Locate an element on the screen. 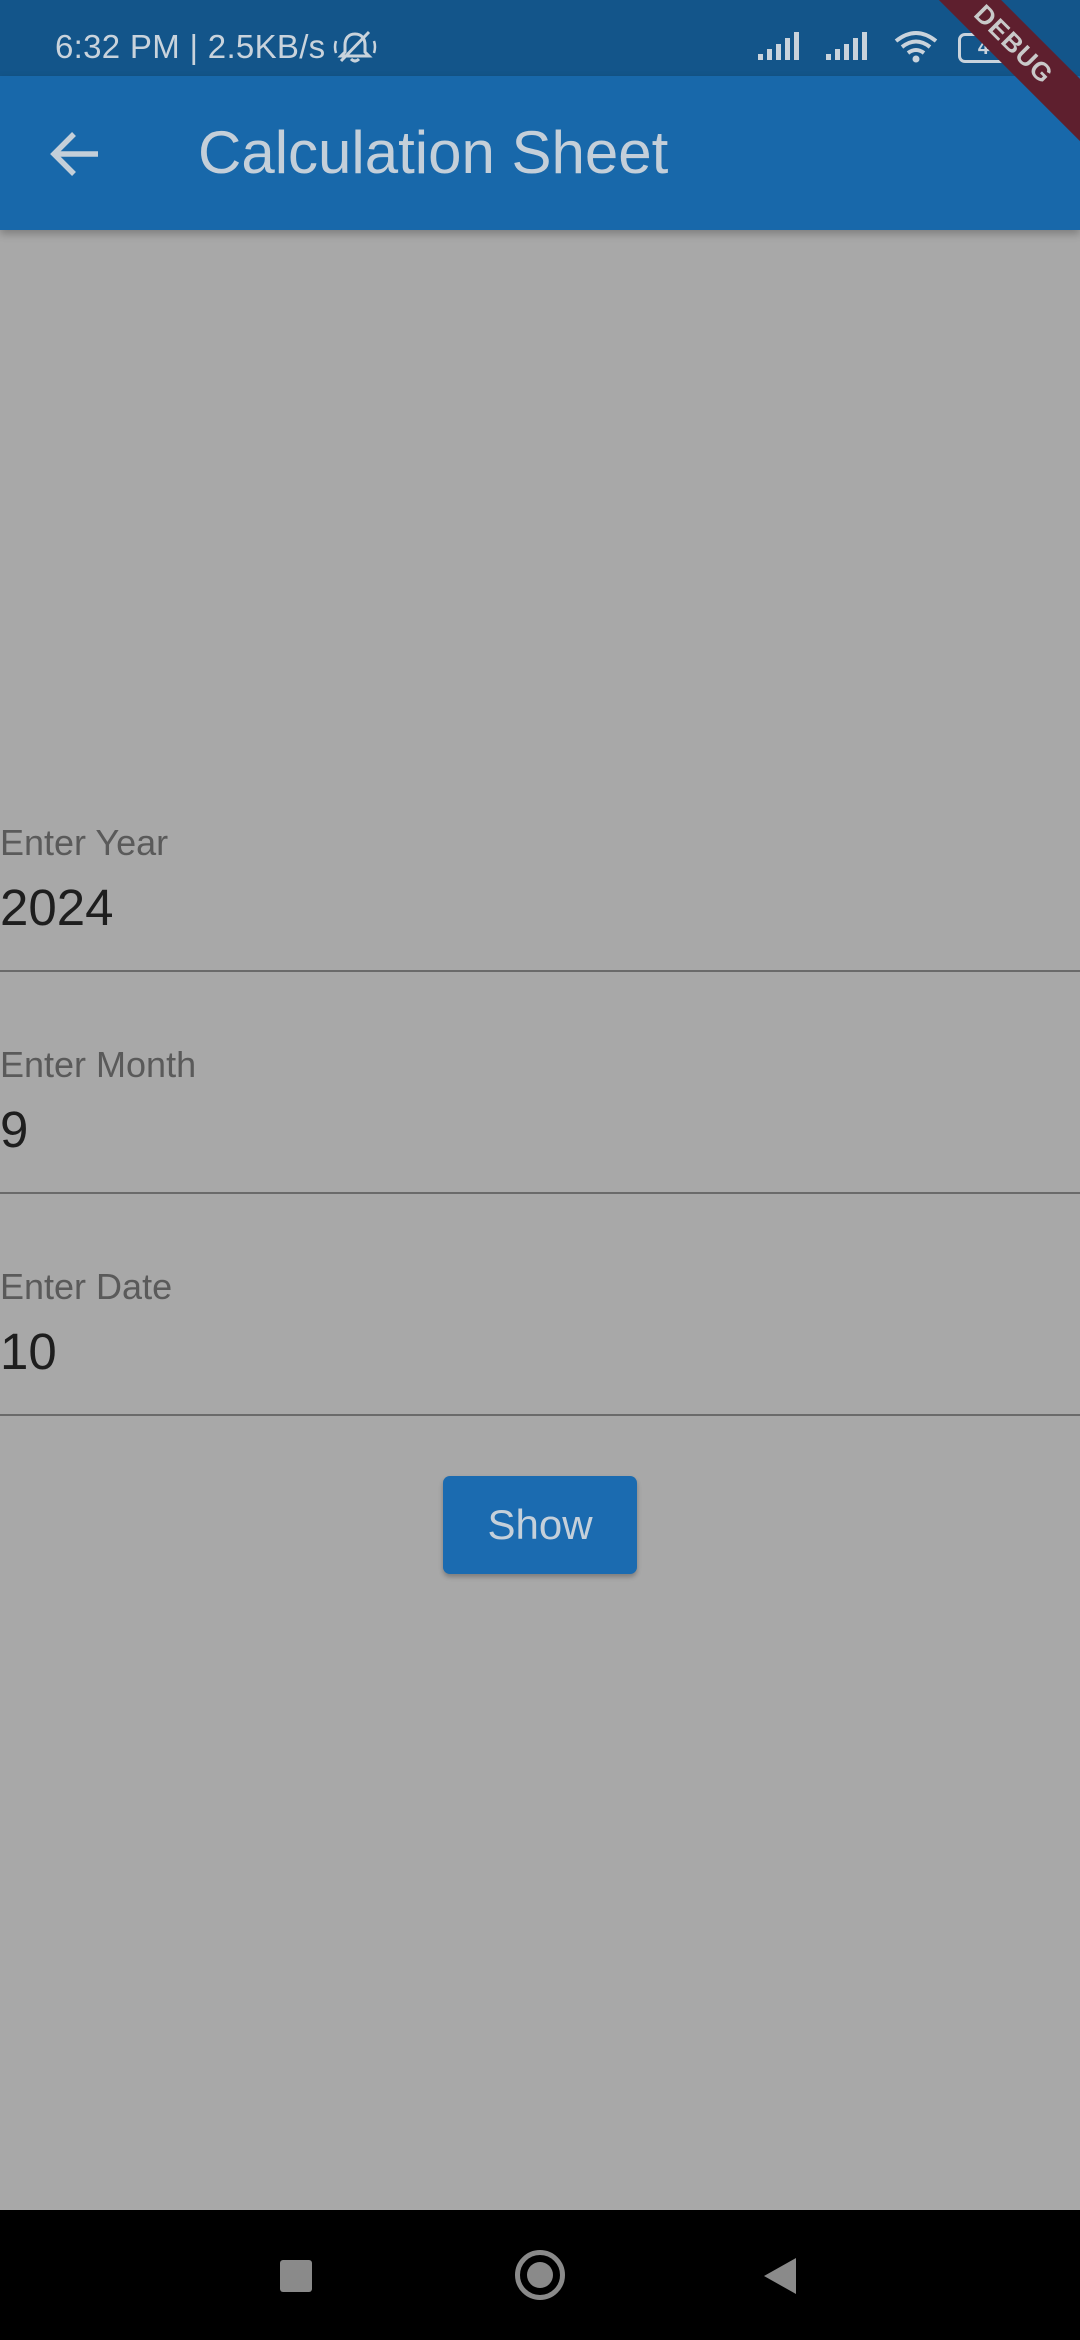 The height and width of the screenshot is (2340, 1080). nav-bar is located at coordinates (540, 2275).